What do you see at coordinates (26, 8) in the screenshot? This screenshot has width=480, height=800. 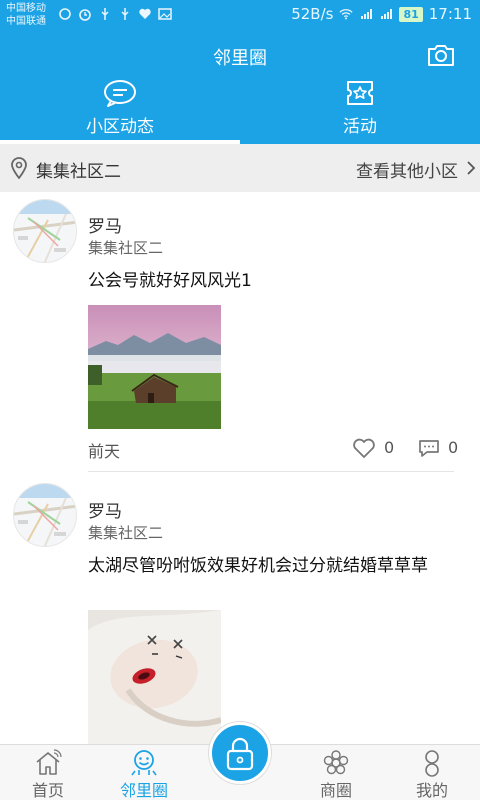 I see `carrier-1: 中国移动` at bounding box center [26, 8].